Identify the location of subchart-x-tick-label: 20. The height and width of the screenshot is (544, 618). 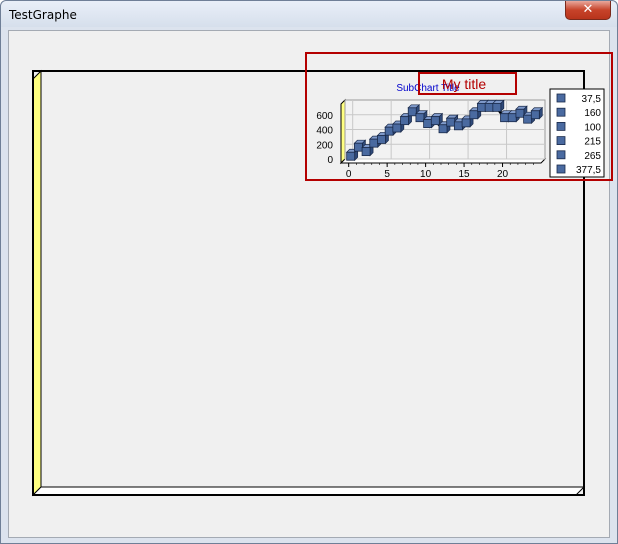
(503, 174).